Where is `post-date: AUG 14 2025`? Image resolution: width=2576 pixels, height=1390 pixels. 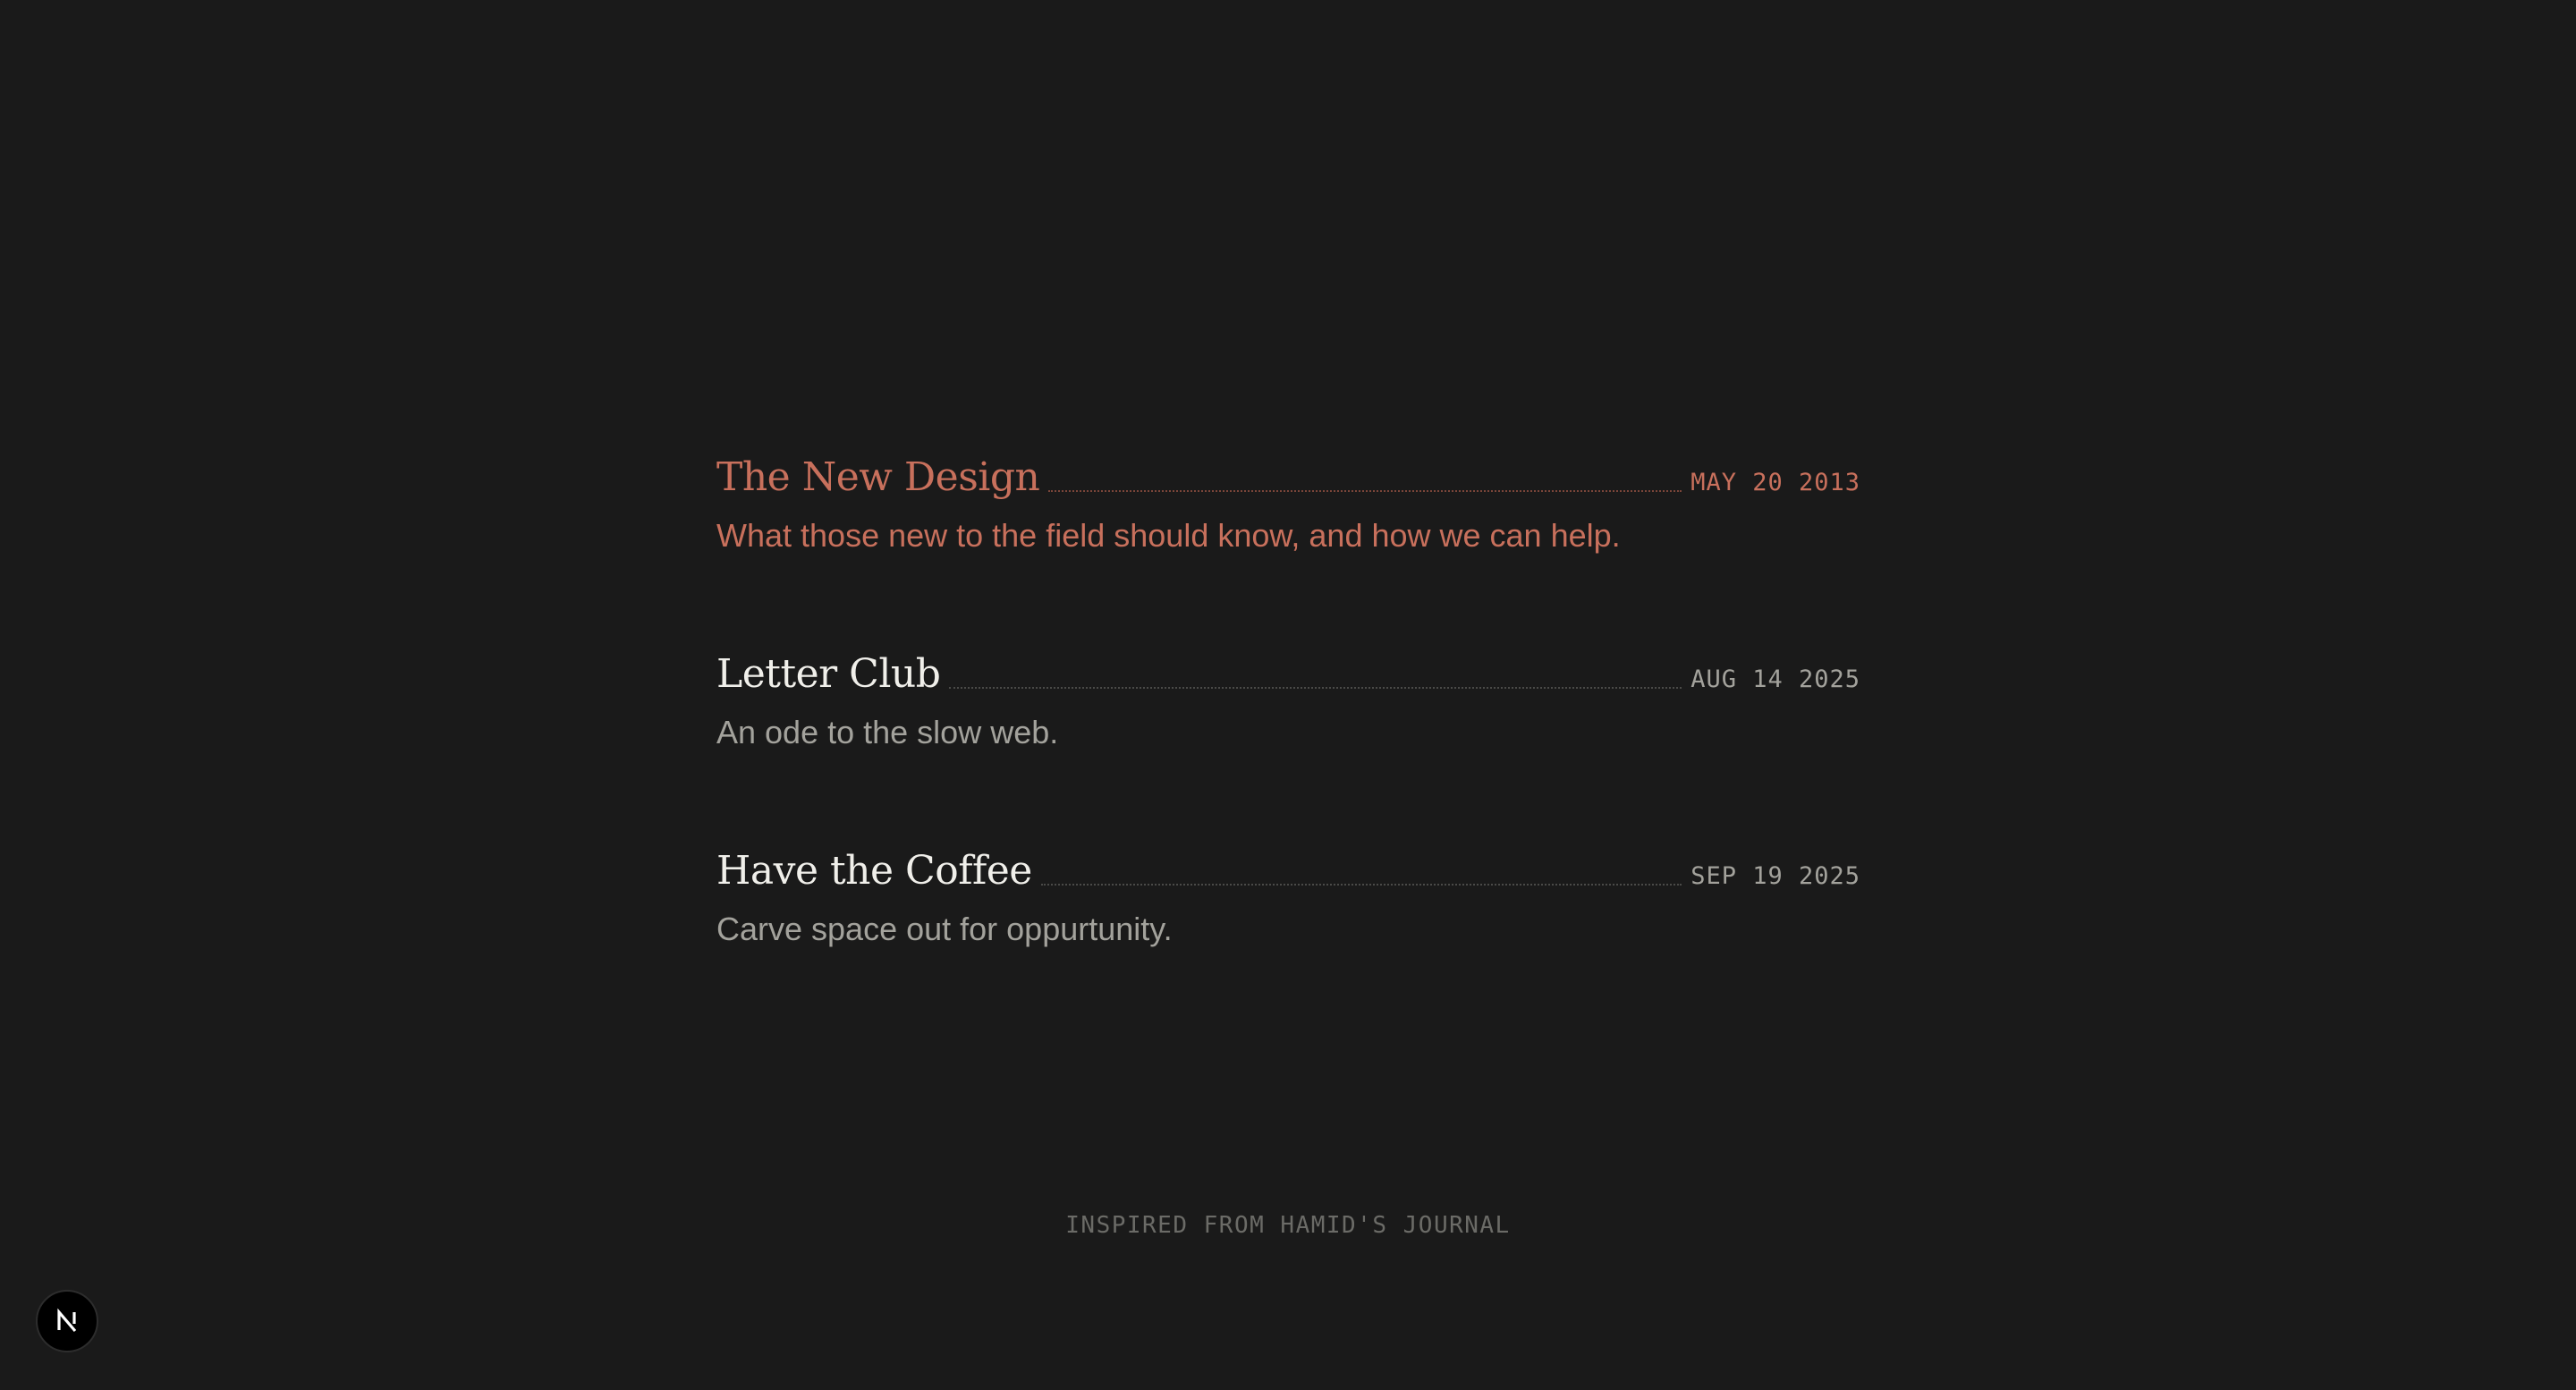
post-date: AUG 14 2025 is located at coordinates (1775, 679).